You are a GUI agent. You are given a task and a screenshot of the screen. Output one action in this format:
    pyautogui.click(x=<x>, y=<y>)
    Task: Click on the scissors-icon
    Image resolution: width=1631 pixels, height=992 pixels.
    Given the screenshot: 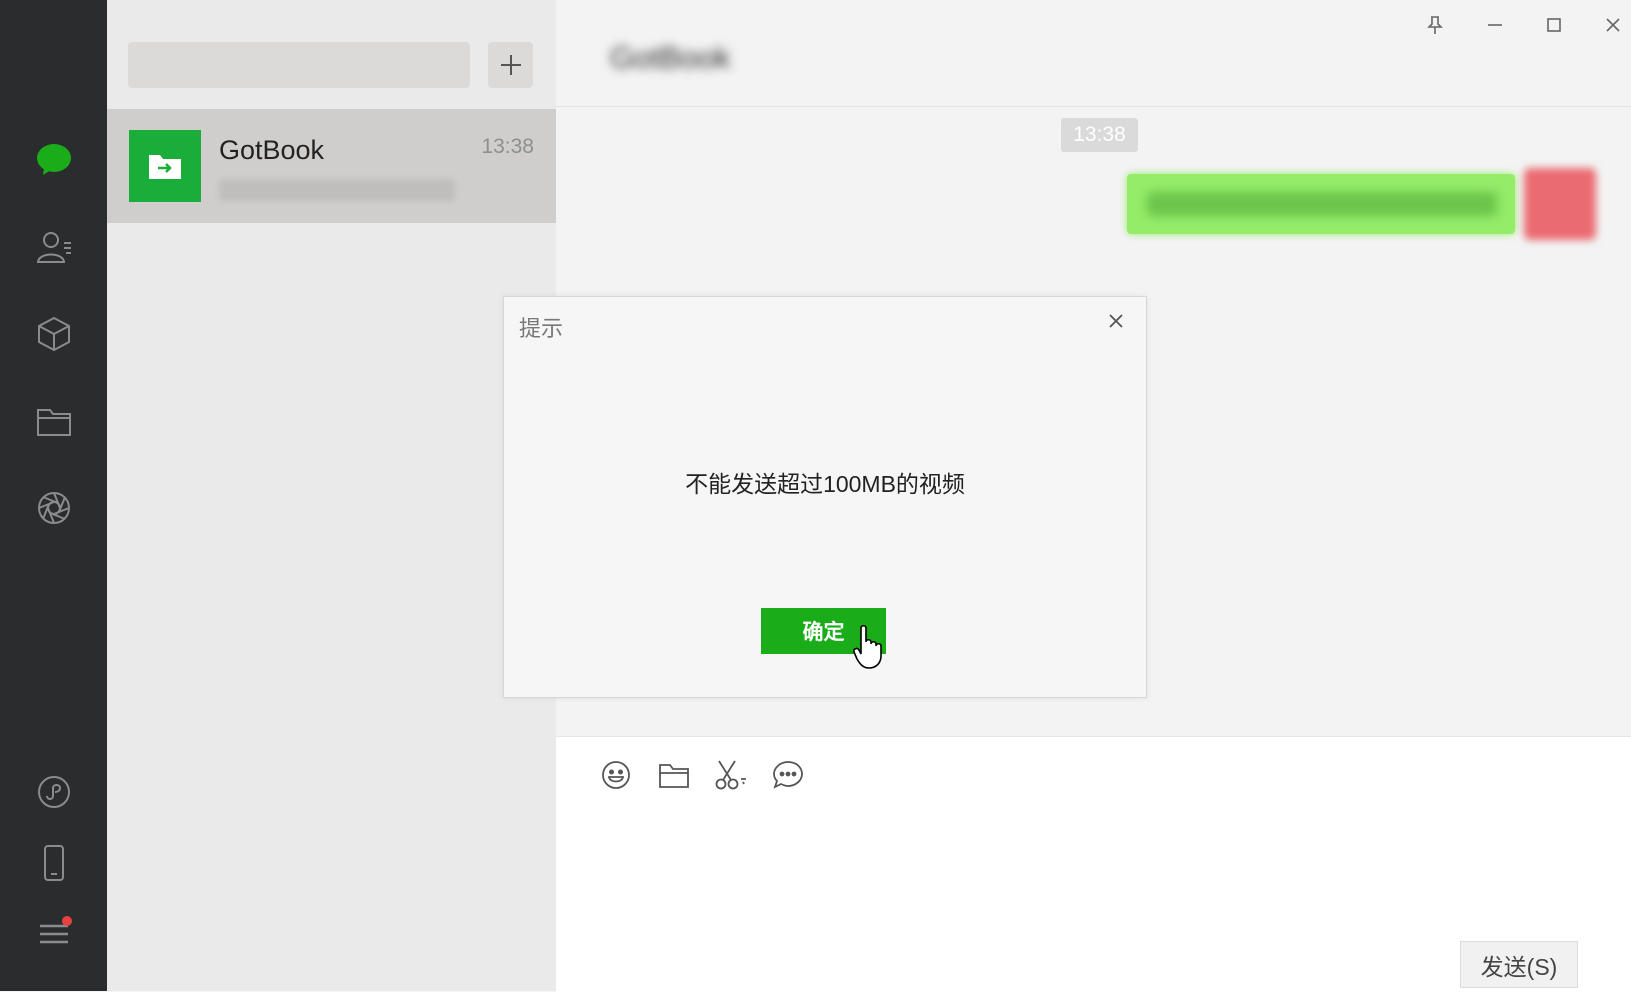 What is the action you would take?
    pyautogui.click(x=731, y=775)
    